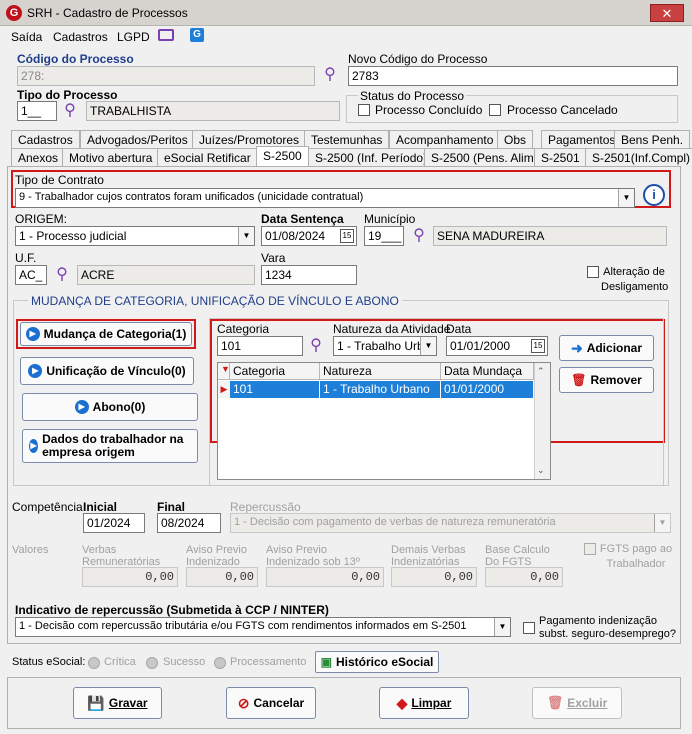 The image size is (692, 734). Describe the element at coordinates (197, 35) in the screenshot. I see `g-app-icon: G` at that location.